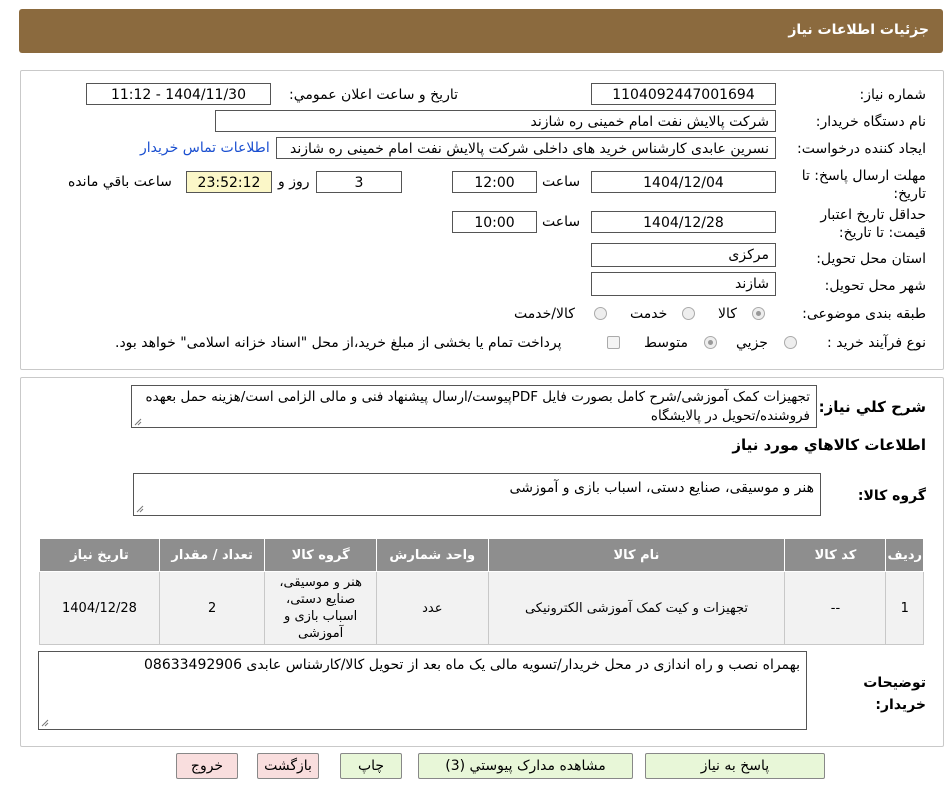 The width and height of the screenshot is (944, 798). I want to click on goods-section-title: اطلاعات کالاهاي مورد نياز, so click(829, 445).